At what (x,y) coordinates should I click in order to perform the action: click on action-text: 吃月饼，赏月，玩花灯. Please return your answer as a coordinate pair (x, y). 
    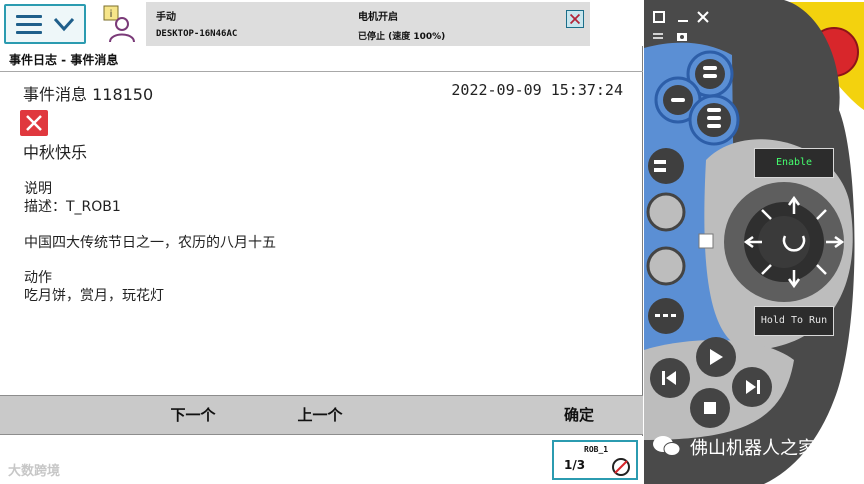
    Looking at the image, I should click on (94, 296).